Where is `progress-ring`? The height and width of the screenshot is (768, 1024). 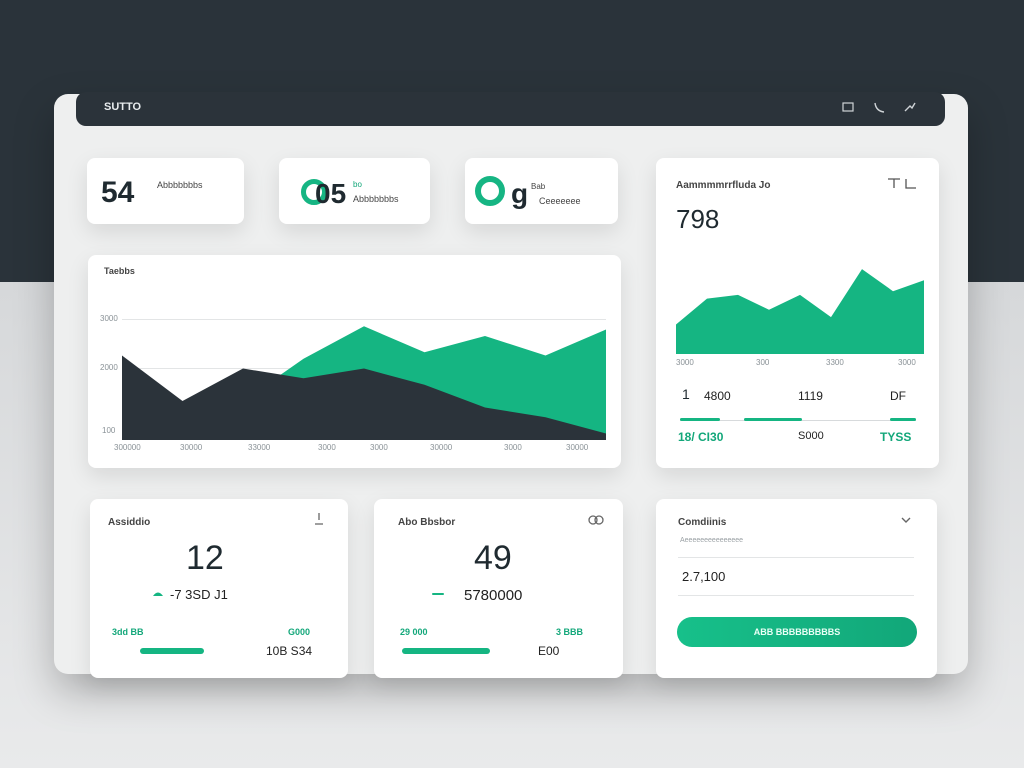 progress-ring is located at coordinates (490, 191).